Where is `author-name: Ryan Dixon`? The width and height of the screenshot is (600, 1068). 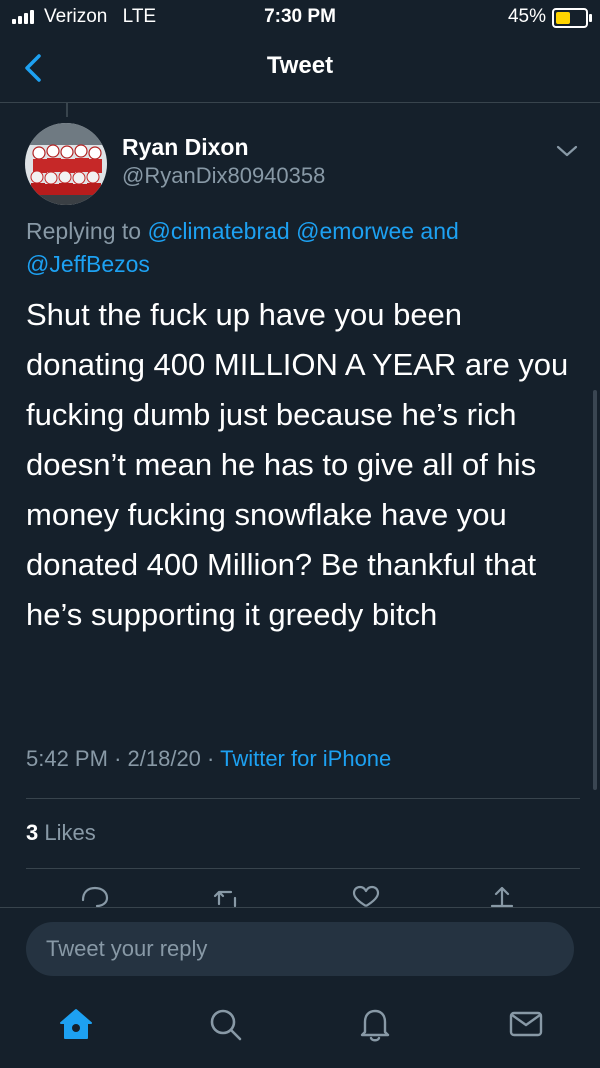
author-name: Ryan Dixon is located at coordinates (185, 147).